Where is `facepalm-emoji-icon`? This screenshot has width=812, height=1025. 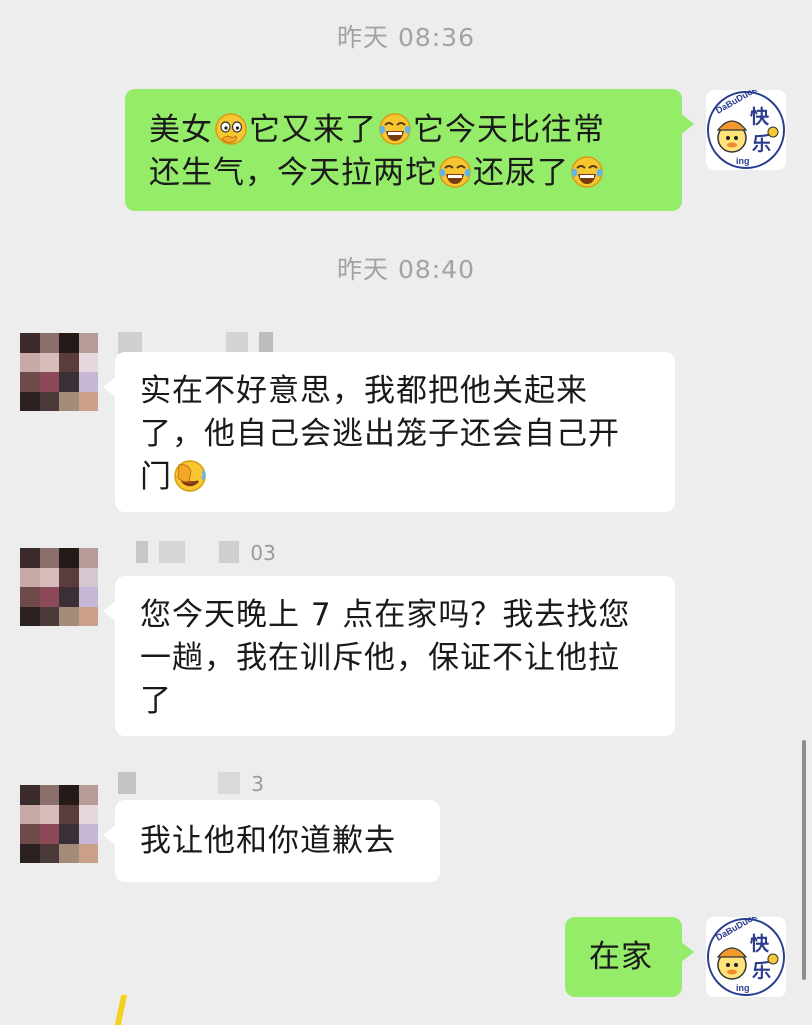 facepalm-emoji-icon is located at coordinates (190, 476).